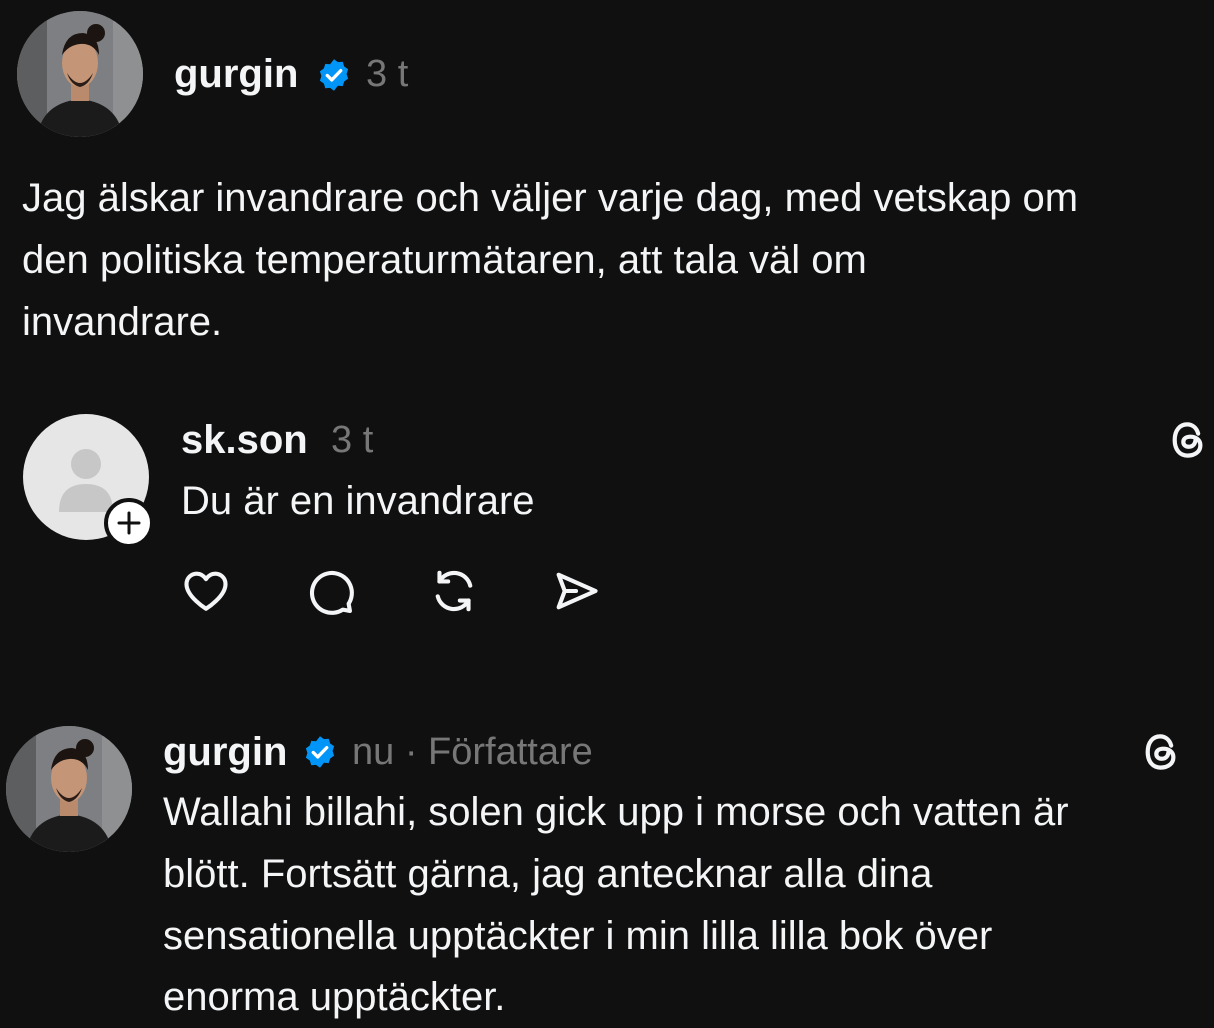 The height and width of the screenshot is (1028, 1214). I want to click on repost-icon, so click(454, 591).